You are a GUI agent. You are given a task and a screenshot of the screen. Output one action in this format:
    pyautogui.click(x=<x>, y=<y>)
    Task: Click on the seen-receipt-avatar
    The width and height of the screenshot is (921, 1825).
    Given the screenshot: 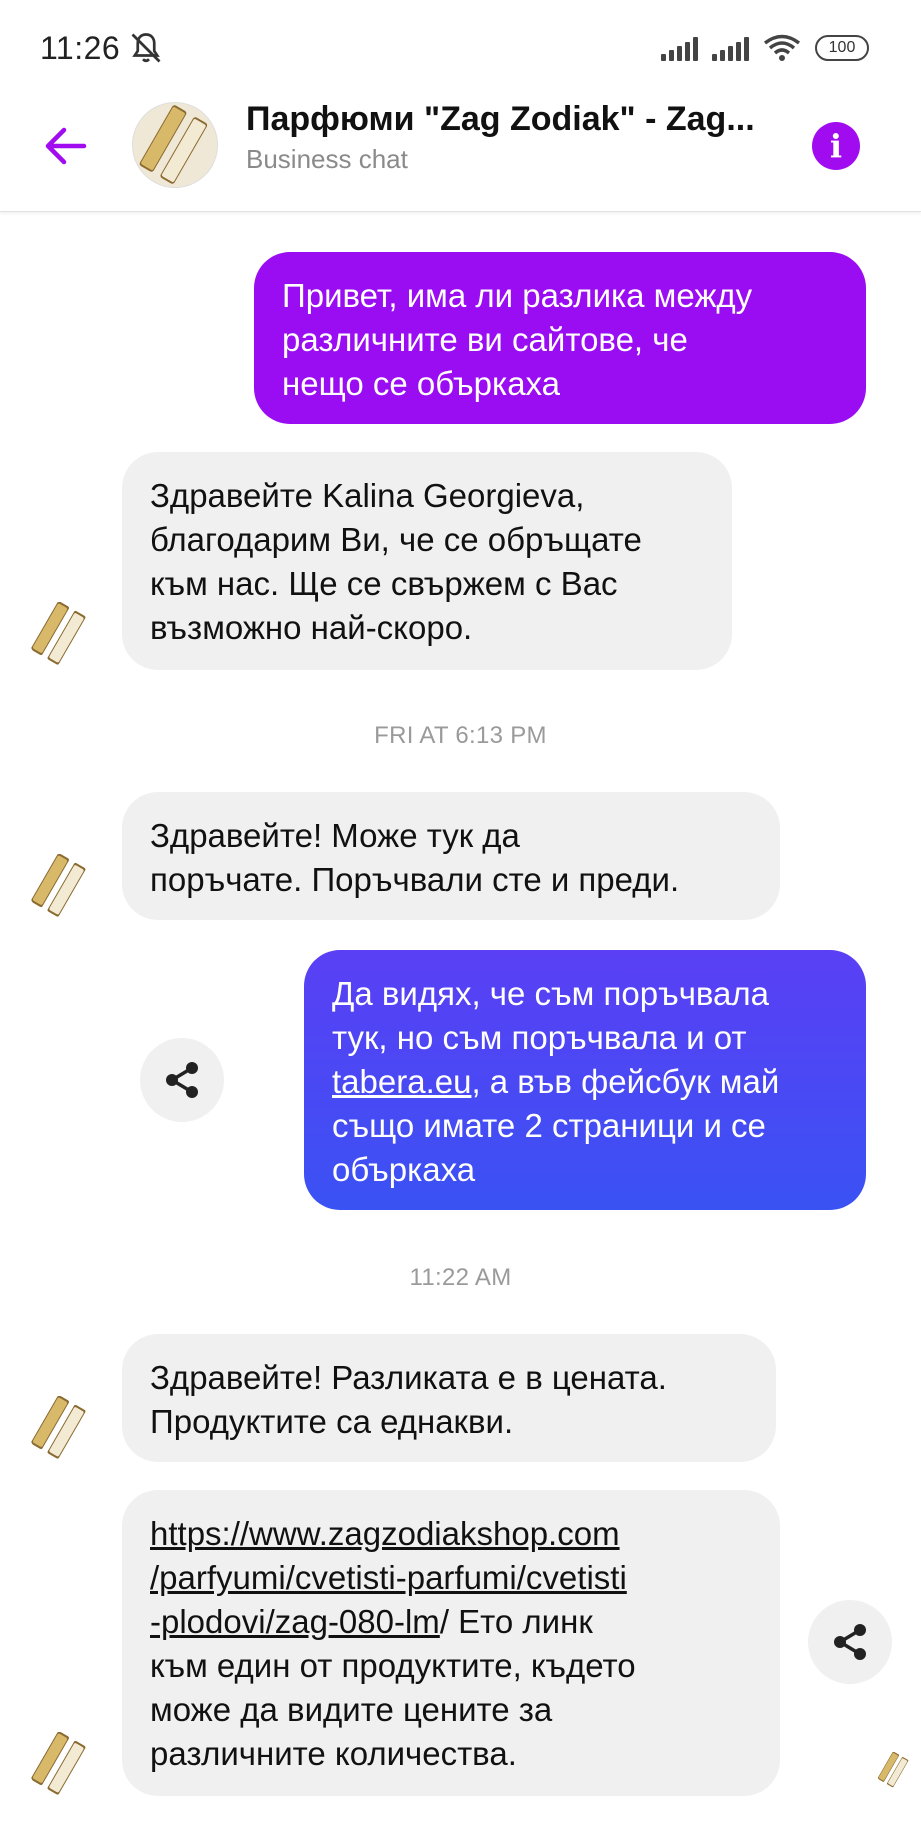 What is the action you would take?
    pyautogui.click(x=894, y=1770)
    